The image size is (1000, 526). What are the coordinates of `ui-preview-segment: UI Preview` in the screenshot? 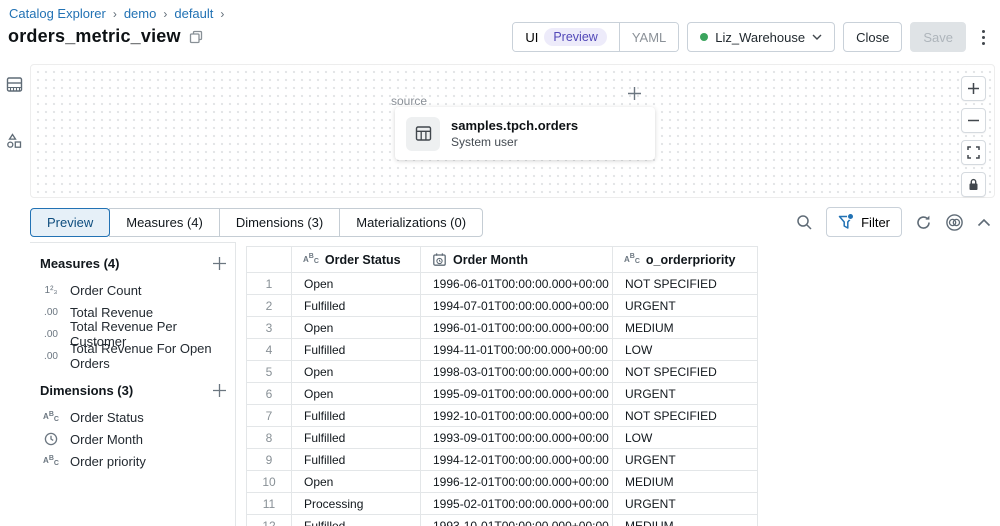 It's located at (566, 37).